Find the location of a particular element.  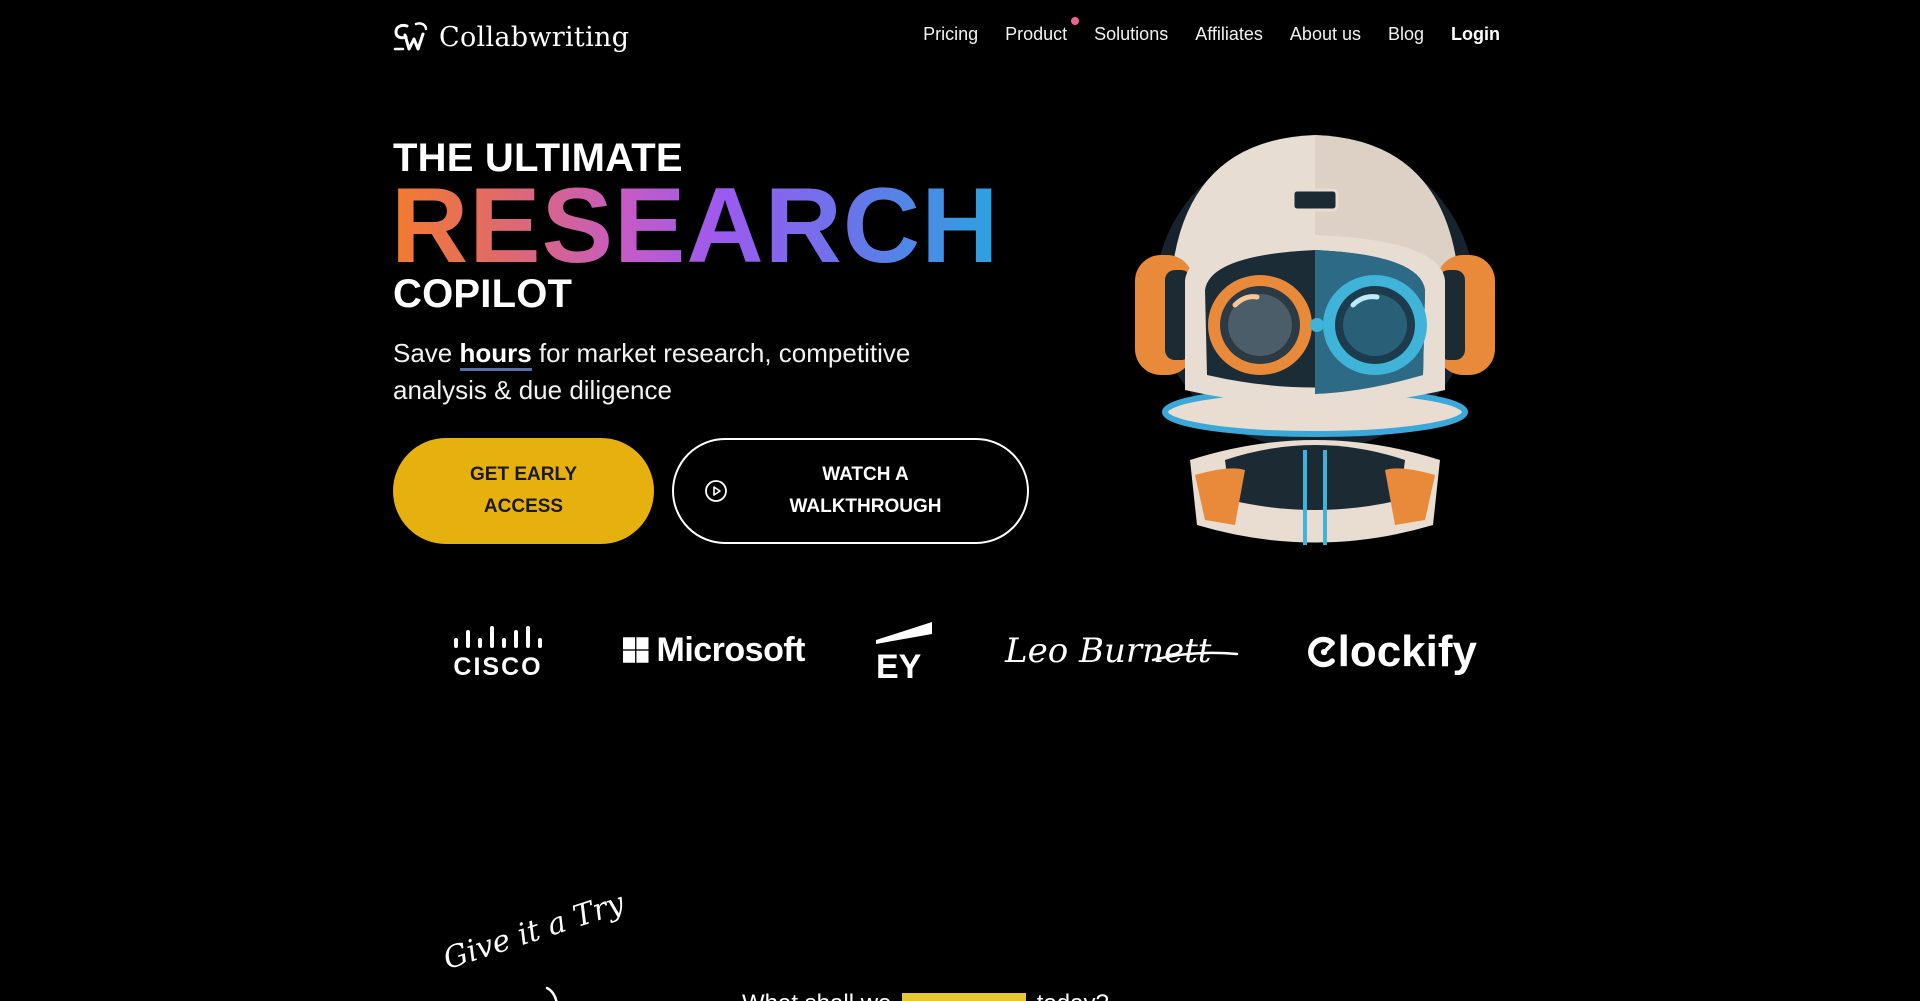

brand-link: Collabwriting is located at coordinates (511, 37).